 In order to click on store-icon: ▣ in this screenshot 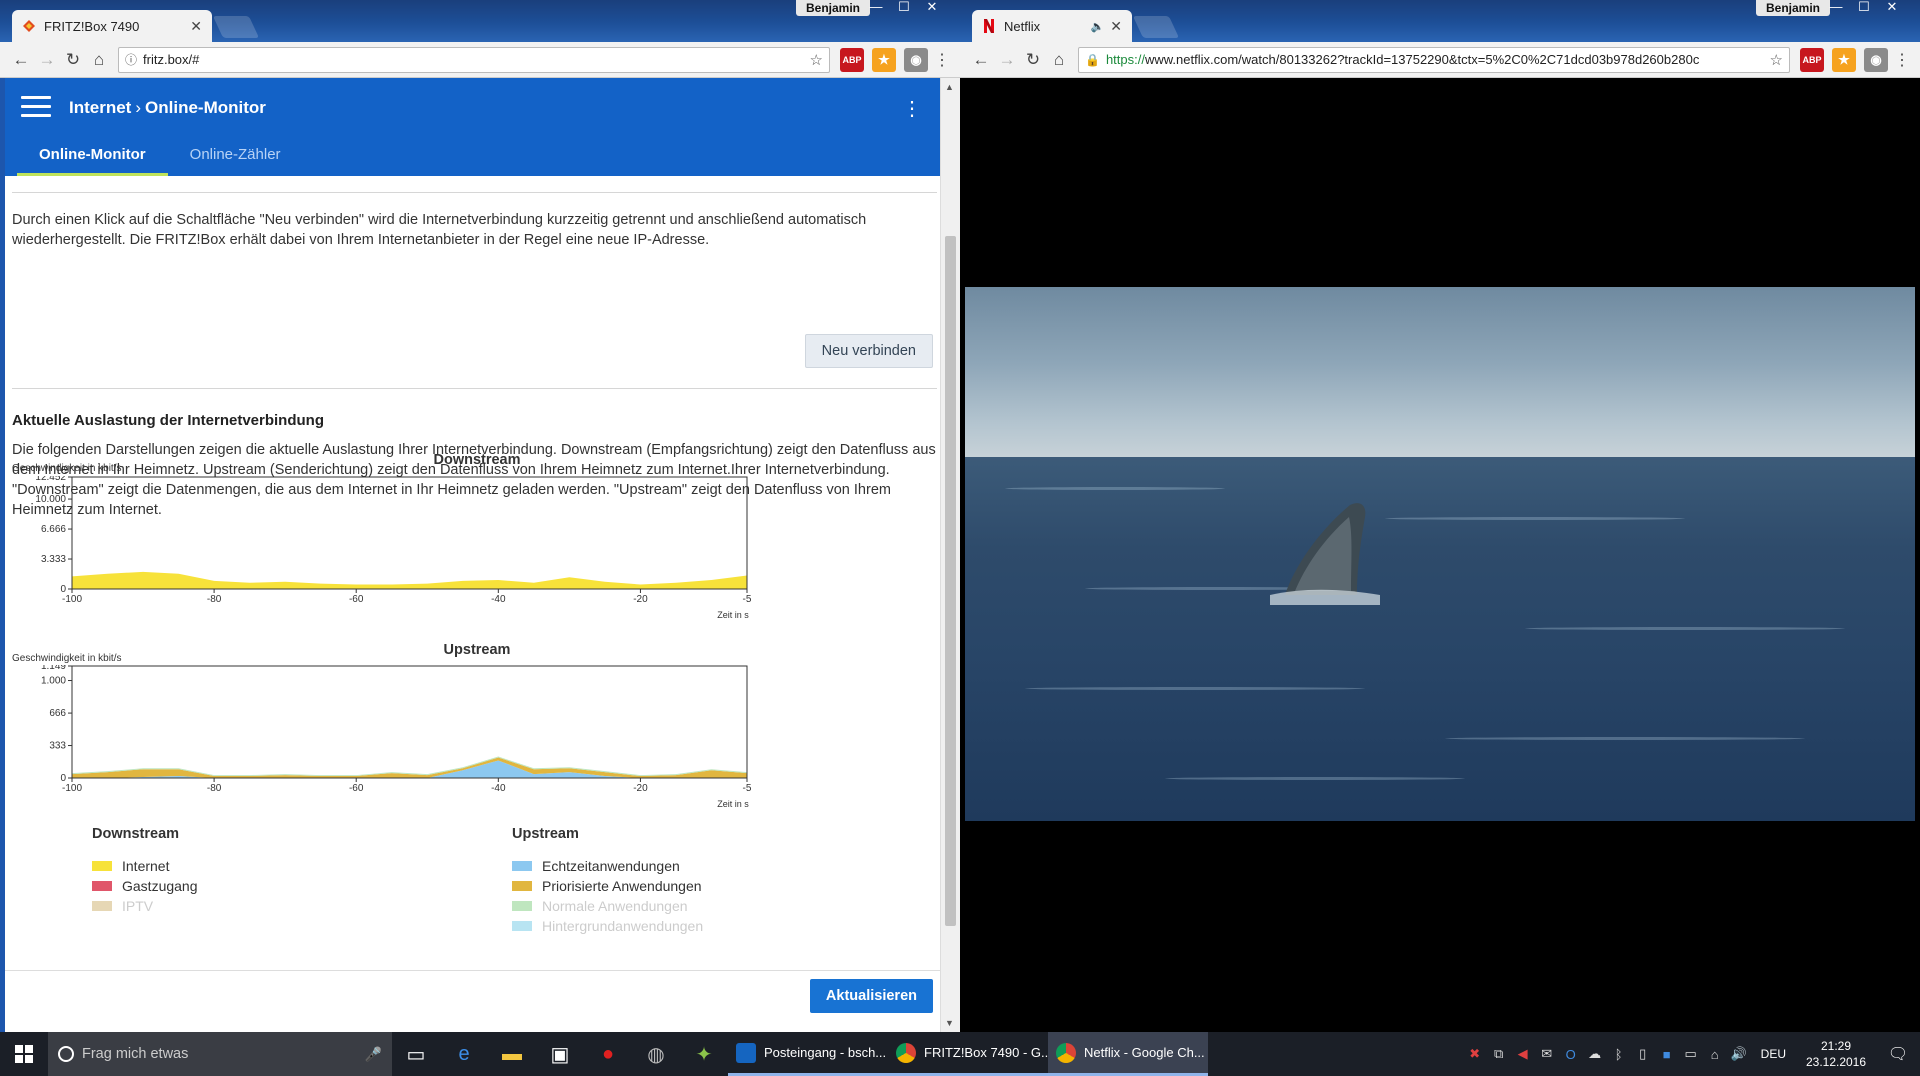, I will do `click(560, 1054)`.